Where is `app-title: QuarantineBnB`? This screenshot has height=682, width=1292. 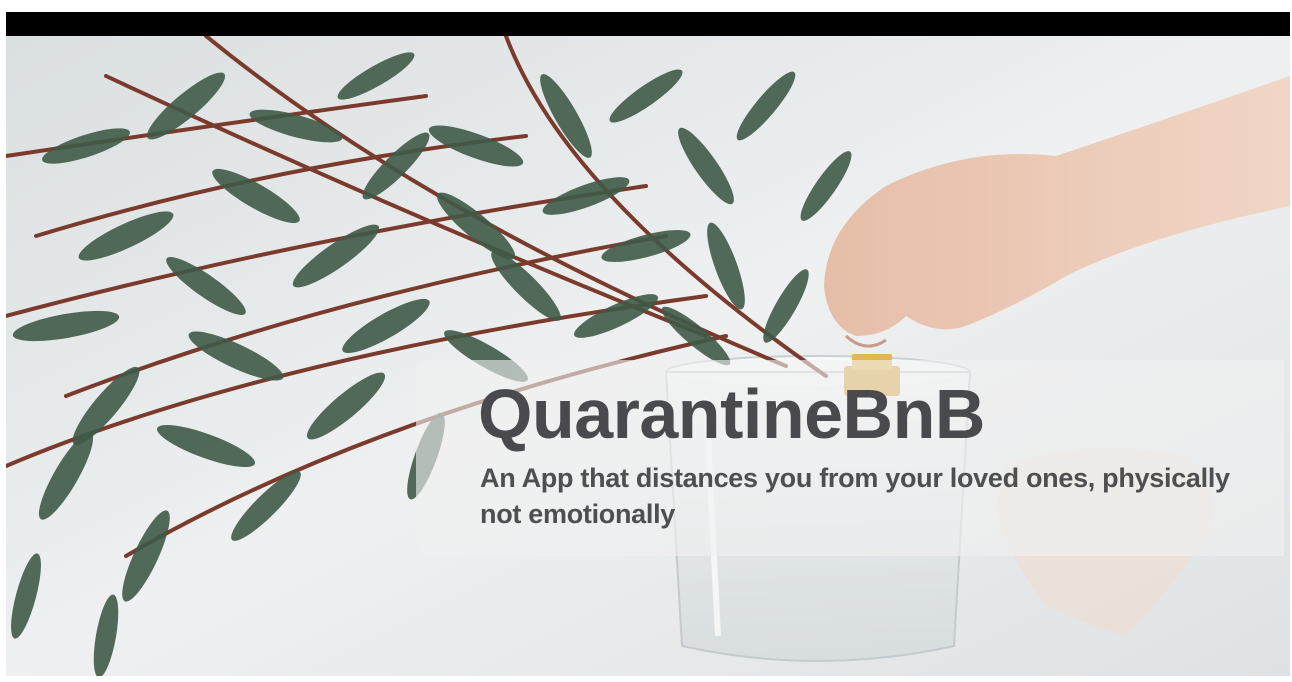 app-title: QuarantineBnB is located at coordinates (731, 414).